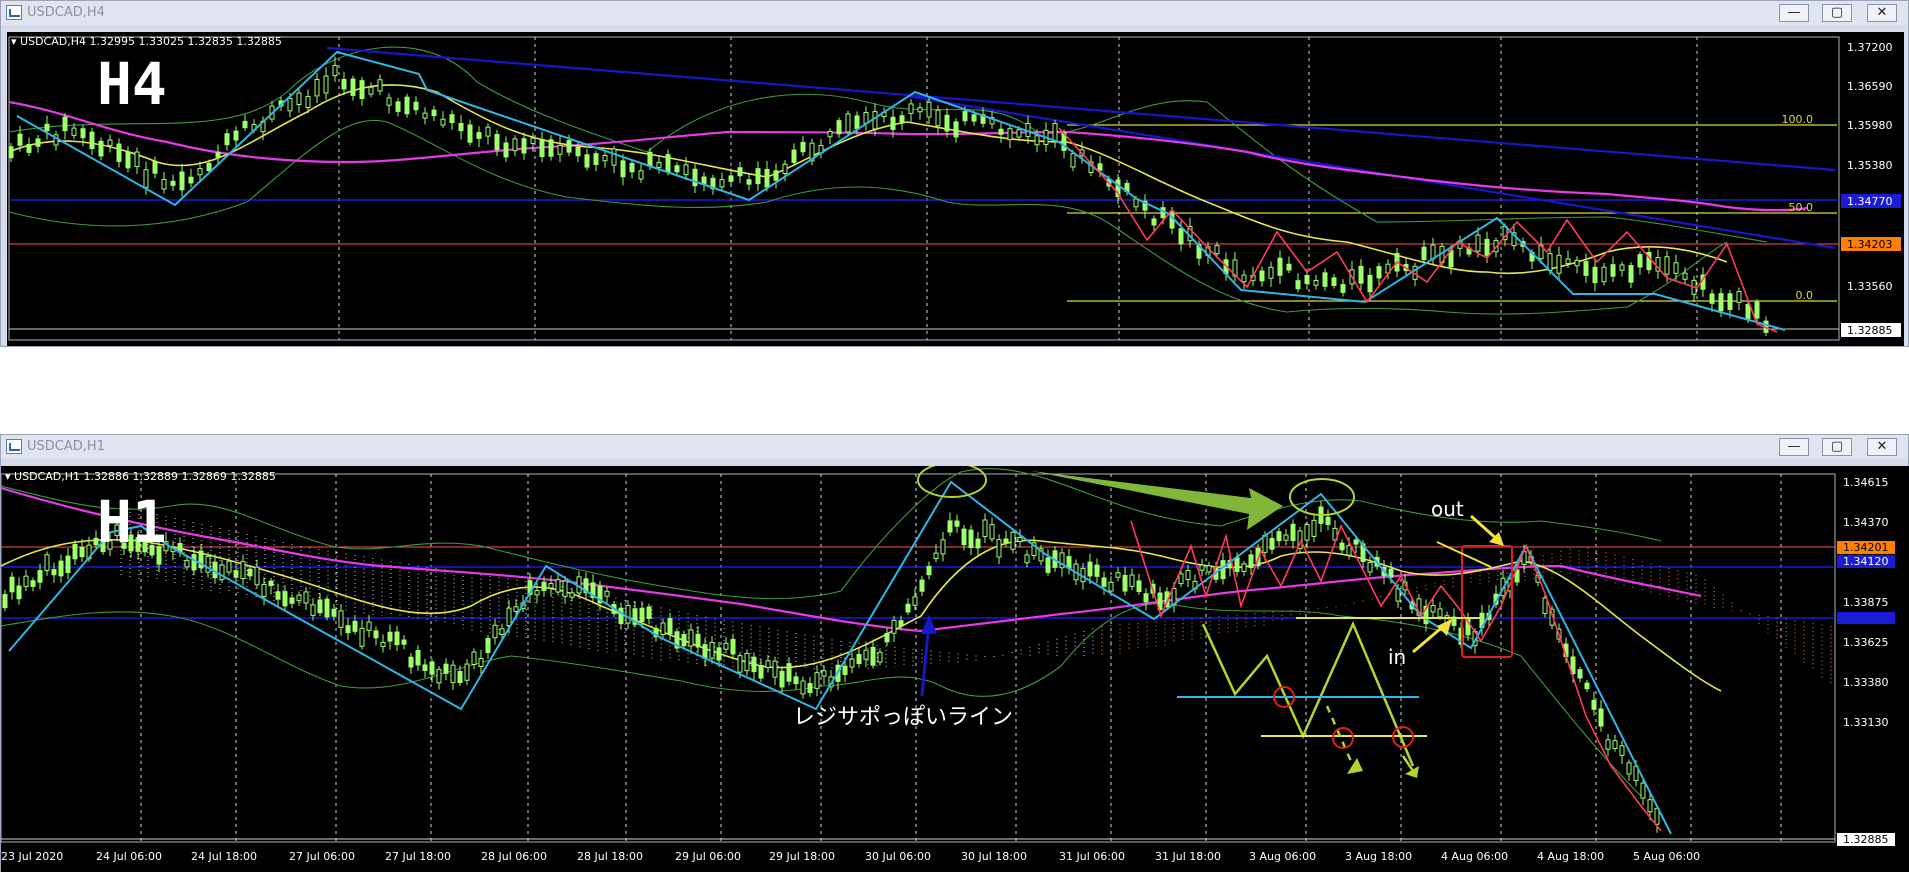 The image size is (1909, 876). I want to click on h1-price-tick: 1.34201, so click(1866, 547).